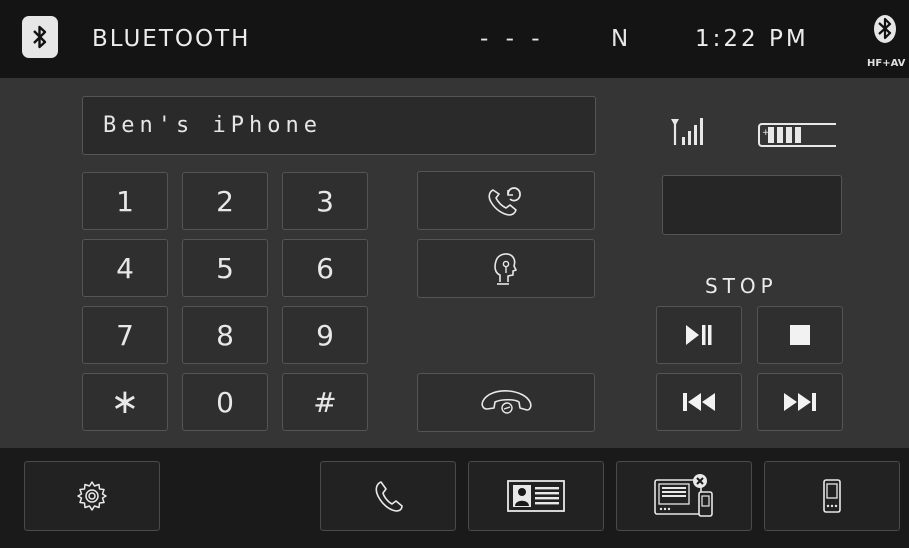  I want to click on media-status-label: STOP, so click(741, 286).